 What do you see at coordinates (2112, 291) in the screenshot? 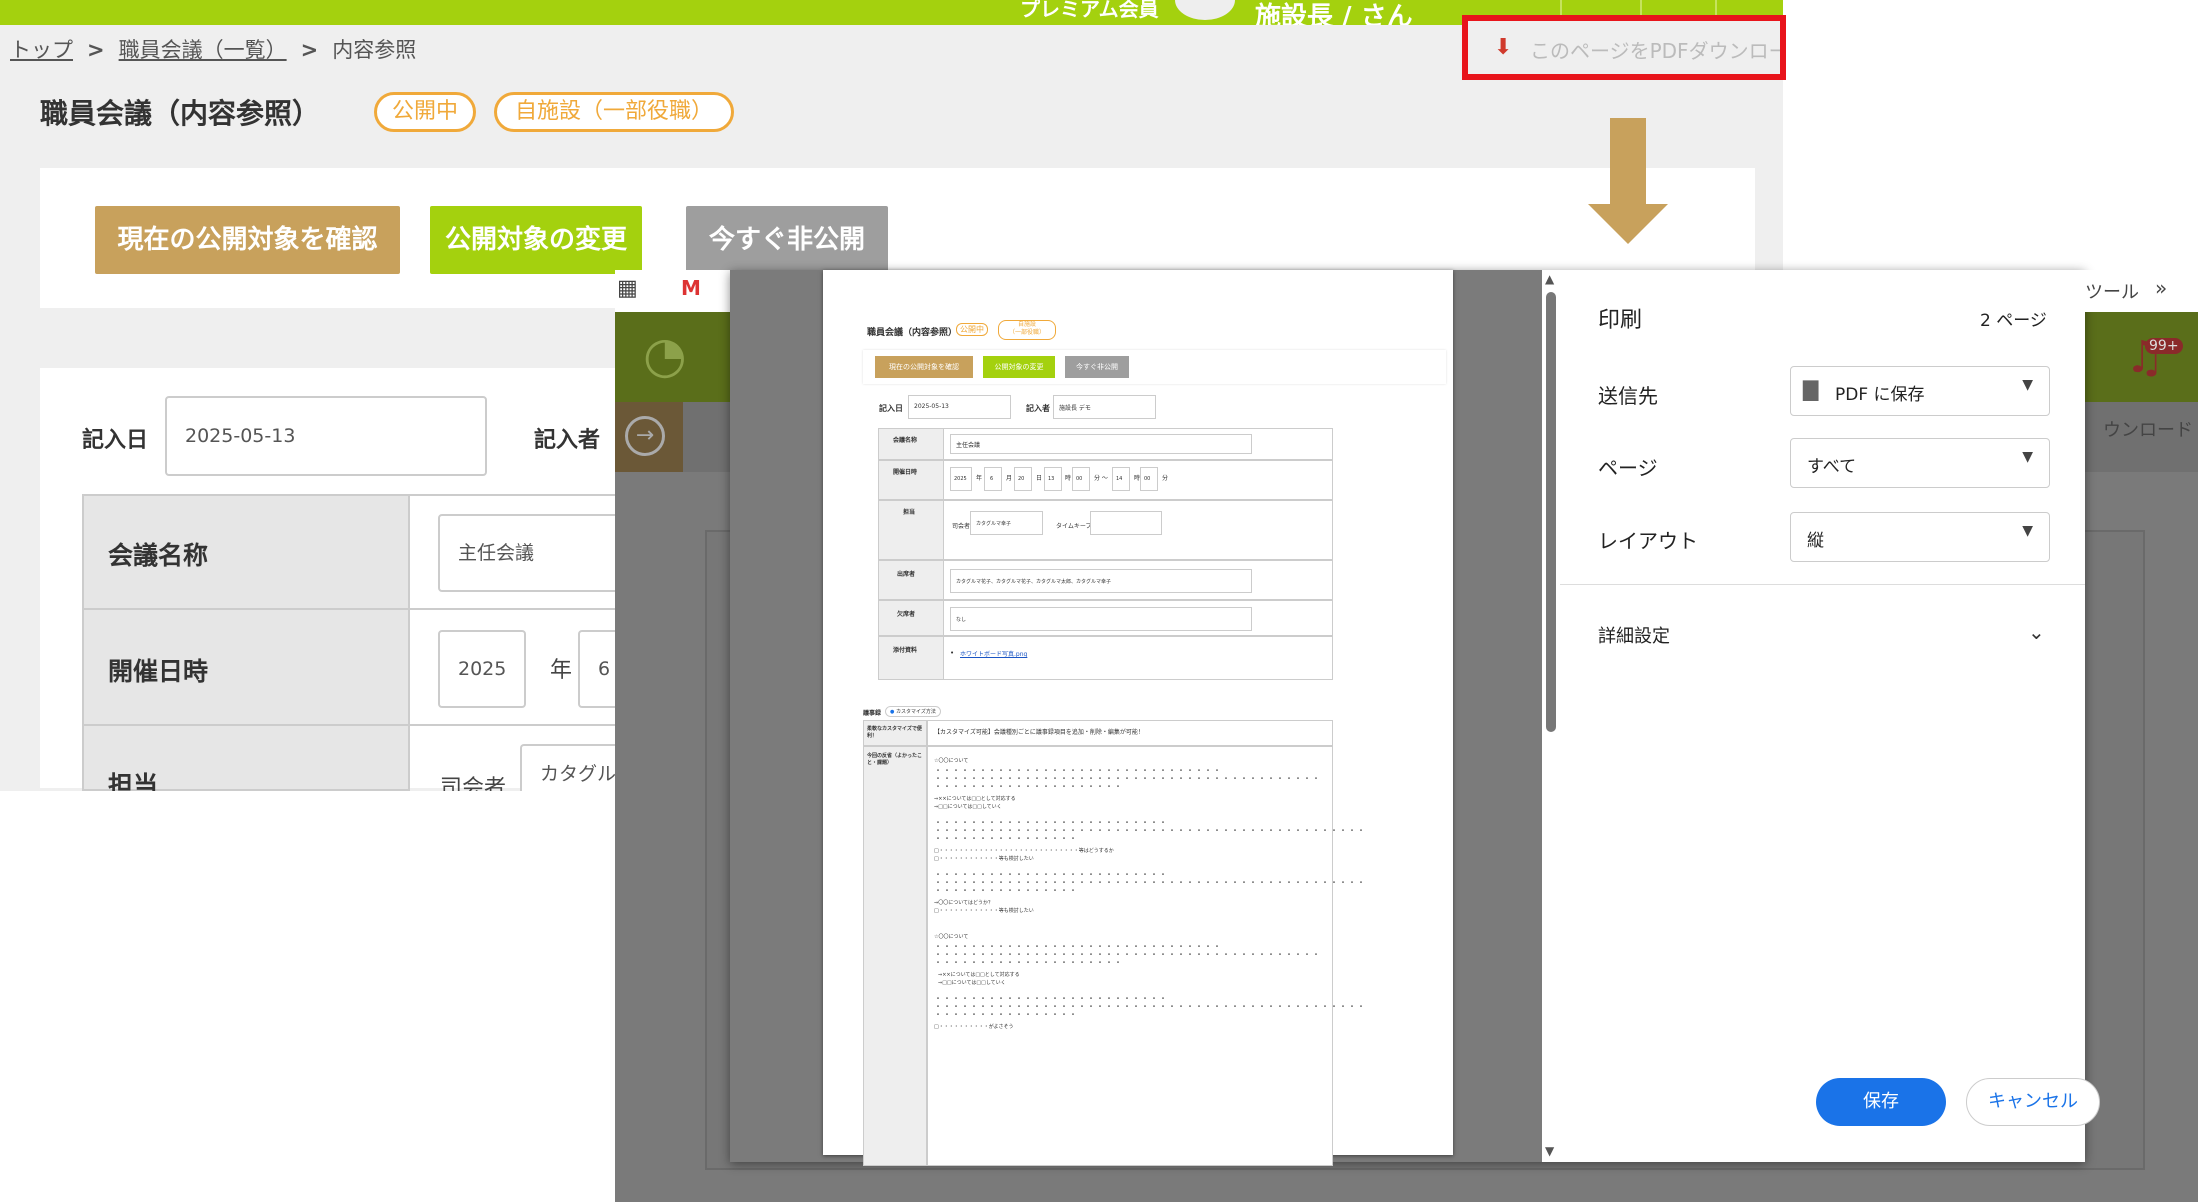
I see `bookmark-tools-visible: ツール` at bounding box center [2112, 291].